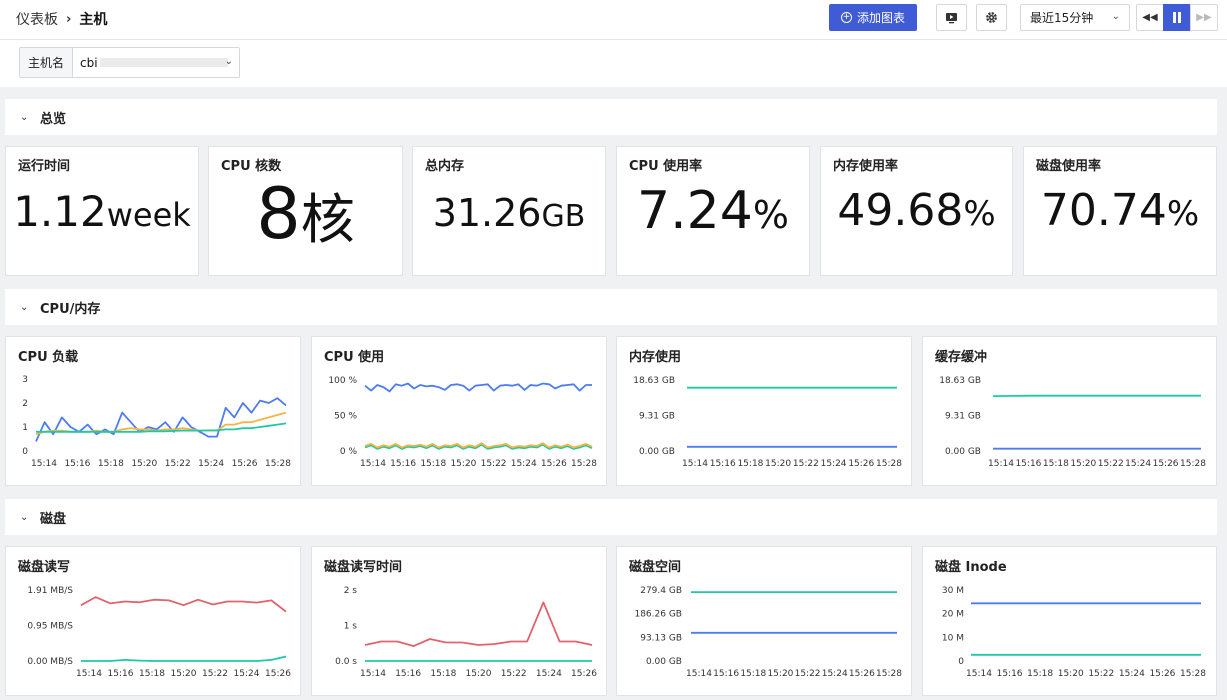 The image size is (1227, 700). What do you see at coordinates (50, 627) in the screenshot?
I see `y-tick-label: 0.95 MB/S` at bounding box center [50, 627].